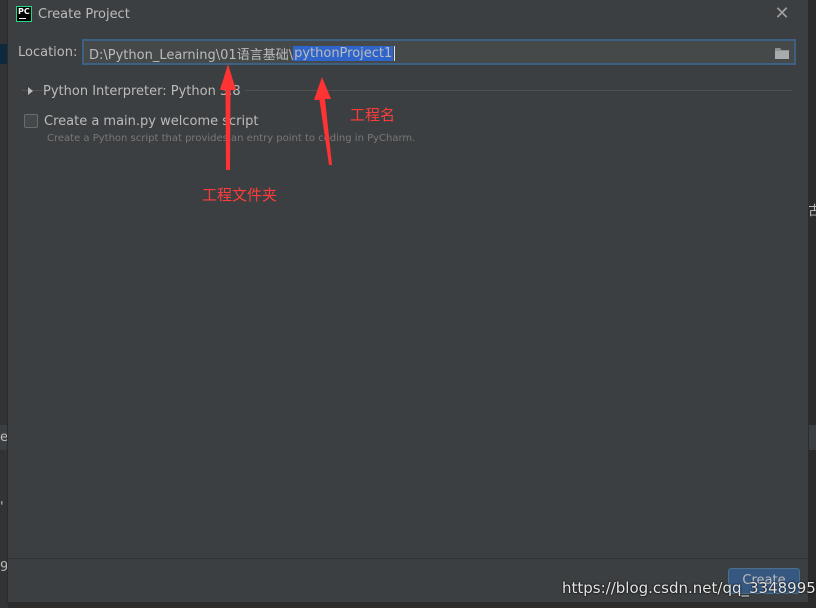 The width and height of the screenshot is (816, 608). What do you see at coordinates (689, 588) in the screenshot?
I see `watermark: https://blog.csdn.net/qq_33489955` at bounding box center [689, 588].